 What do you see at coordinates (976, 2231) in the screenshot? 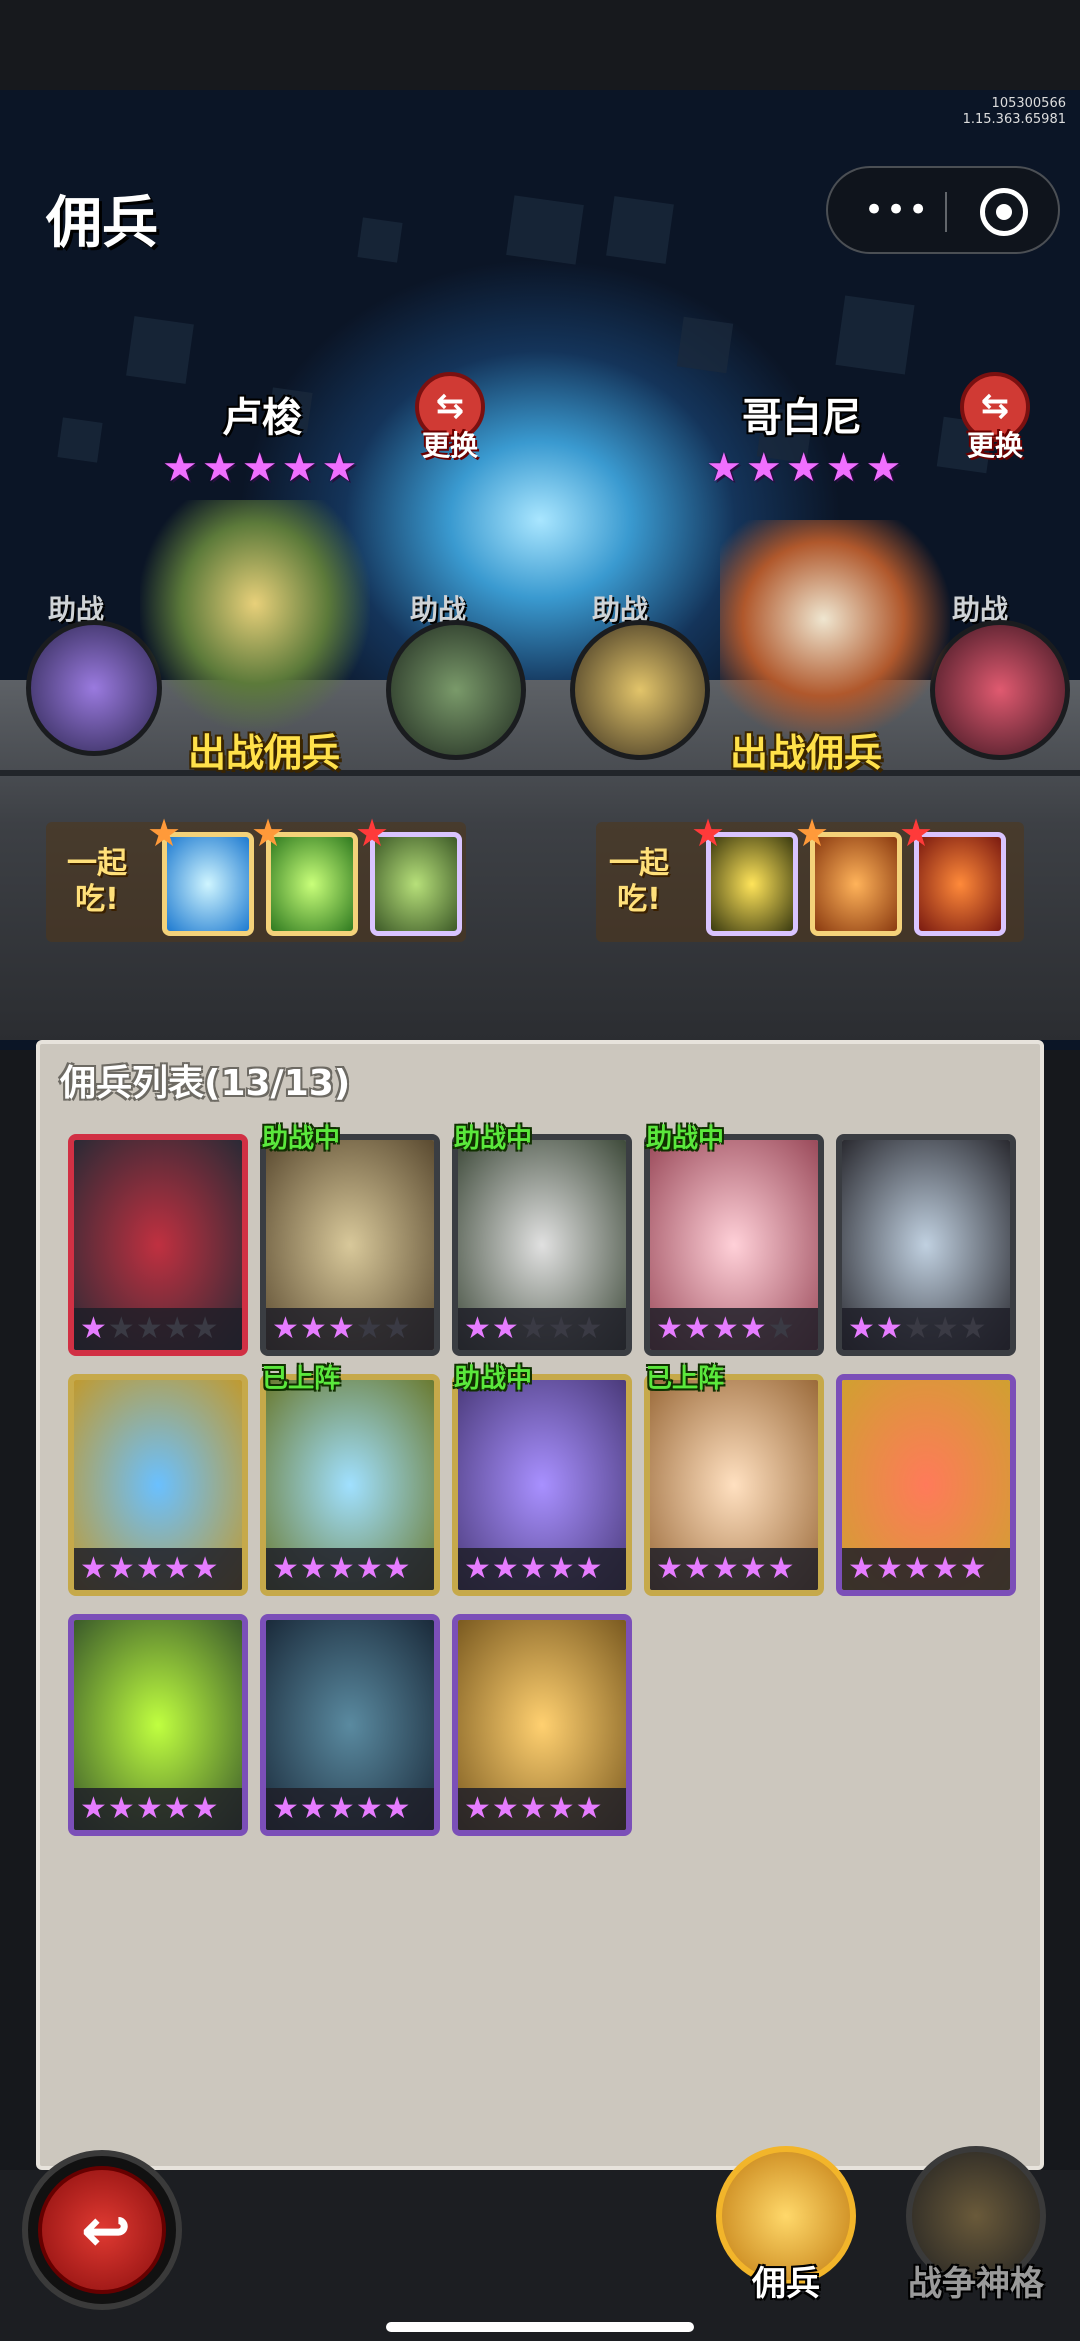
I see `tab-war-artifact: 战争神格` at bounding box center [976, 2231].